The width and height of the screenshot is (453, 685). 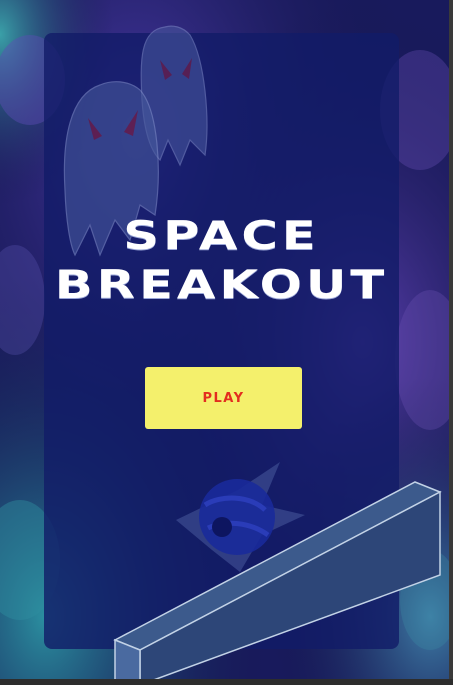 What do you see at coordinates (451, 342) in the screenshot?
I see `window-edge-right` at bounding box center [451, 342].